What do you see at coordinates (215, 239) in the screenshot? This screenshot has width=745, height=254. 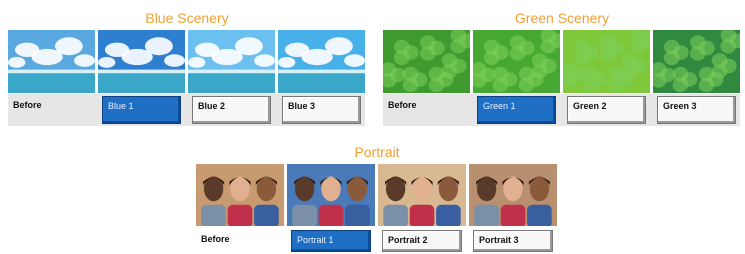 I see `portrait-before-label: Before` at bounding box center [215, 239].